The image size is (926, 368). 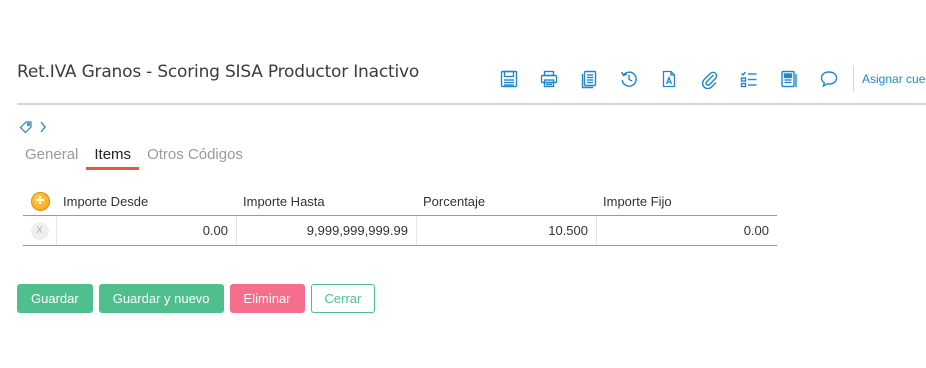 I want to click on print-button, so click(x=549, y=79).